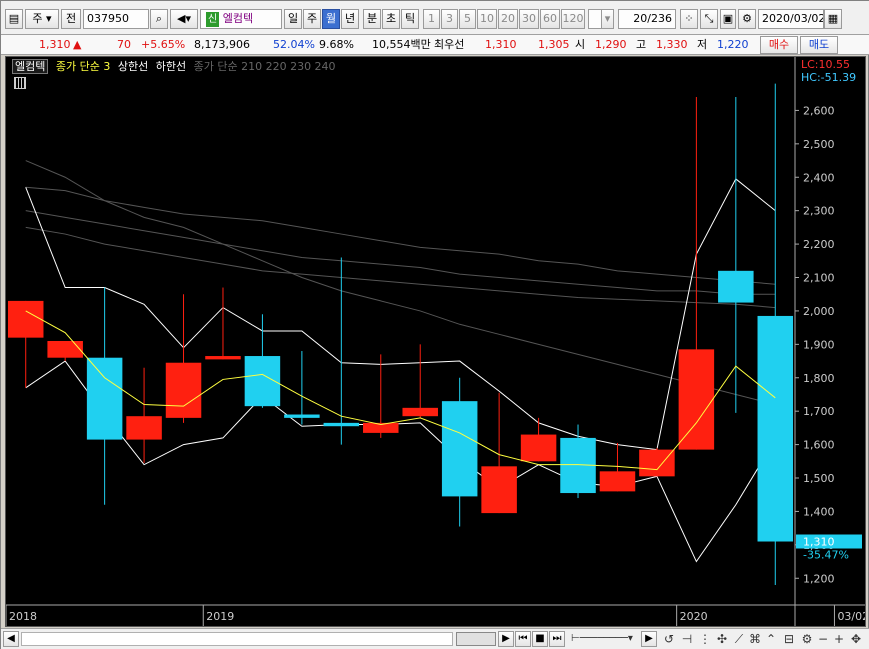 This screenshot has height=649, width=869. What do you see at coordinates (213, 19) in the screenshot?
I see `new-listing-badge: 신` at bounding box center [213, 19].